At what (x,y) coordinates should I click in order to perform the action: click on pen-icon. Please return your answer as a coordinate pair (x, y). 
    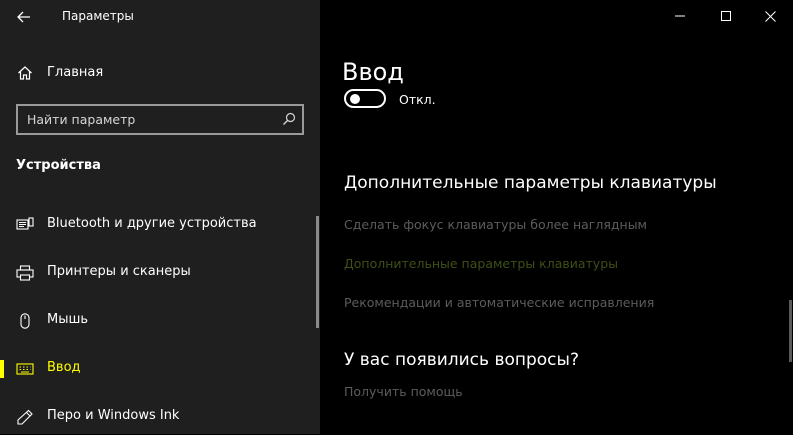
    Looking at the image, I should click on (25, 417).